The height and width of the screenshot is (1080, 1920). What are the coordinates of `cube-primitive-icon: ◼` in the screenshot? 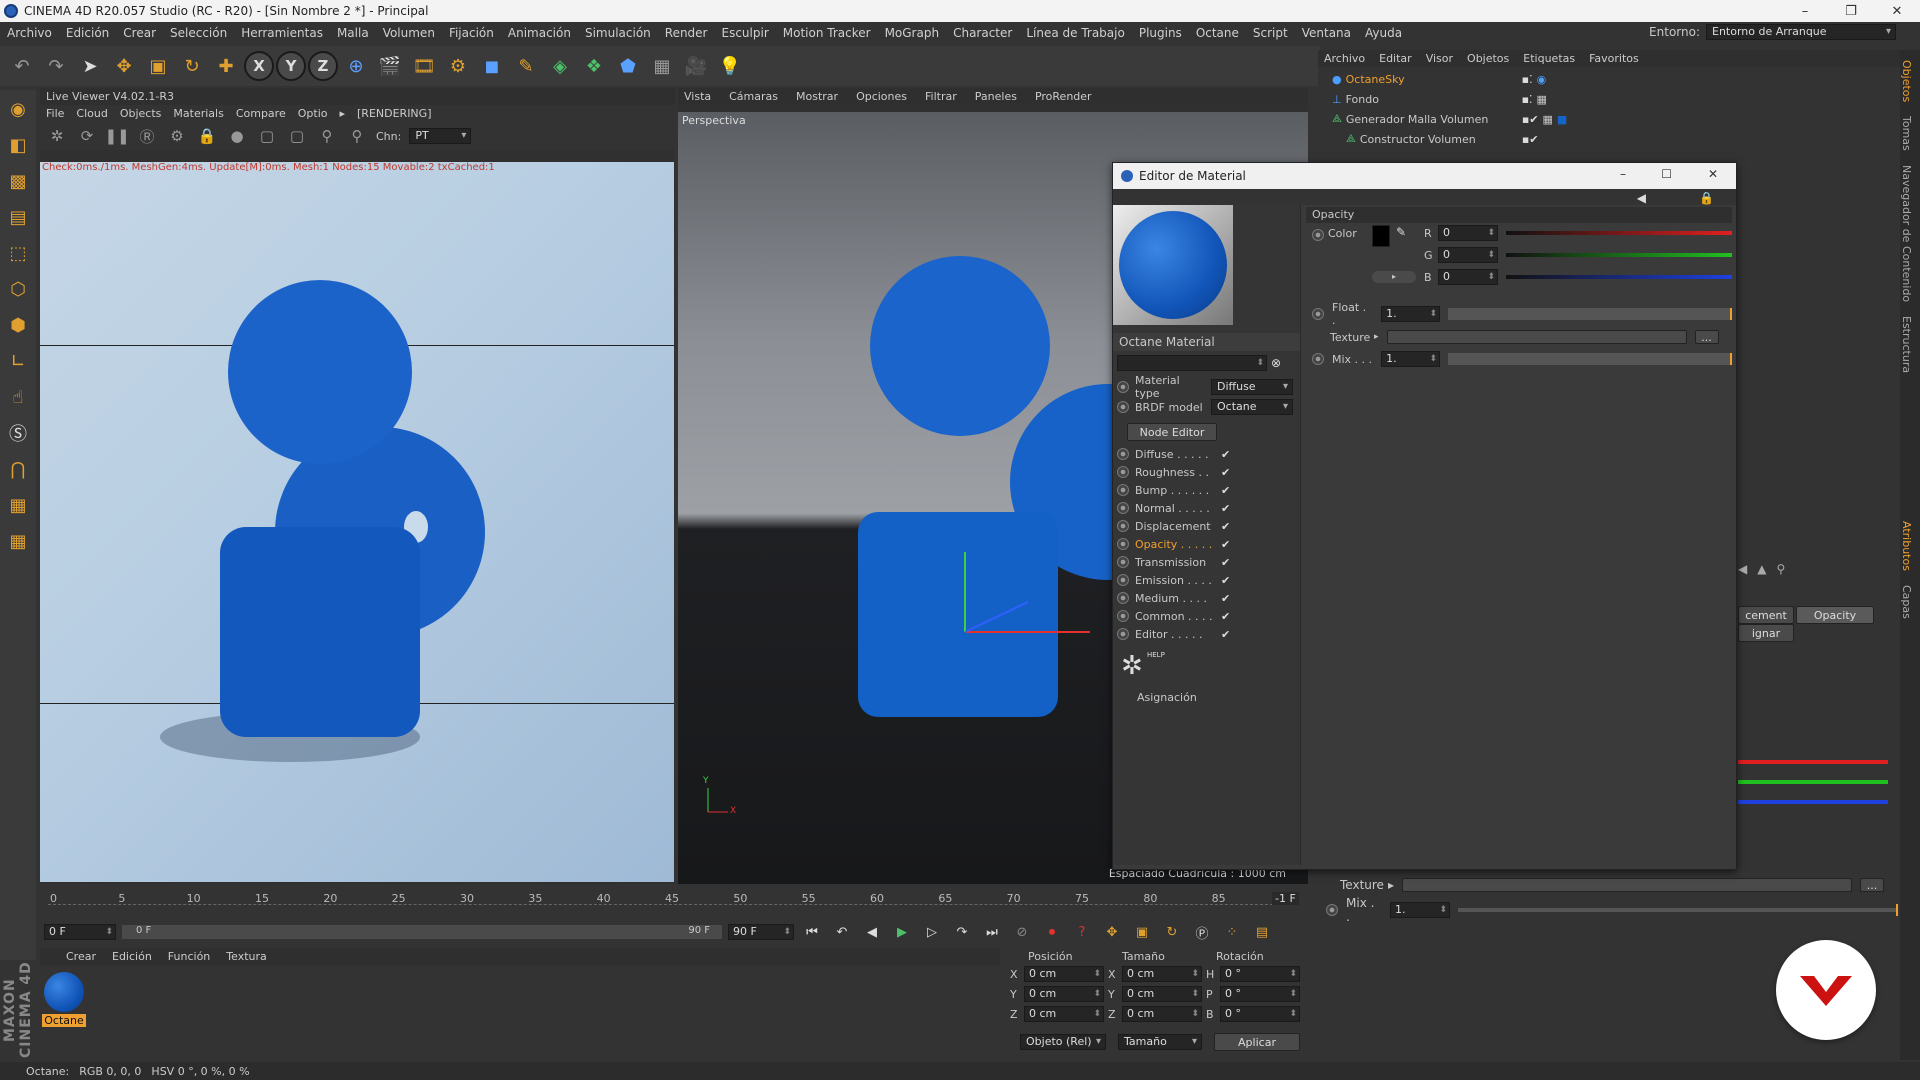 It's located at (492, 66).